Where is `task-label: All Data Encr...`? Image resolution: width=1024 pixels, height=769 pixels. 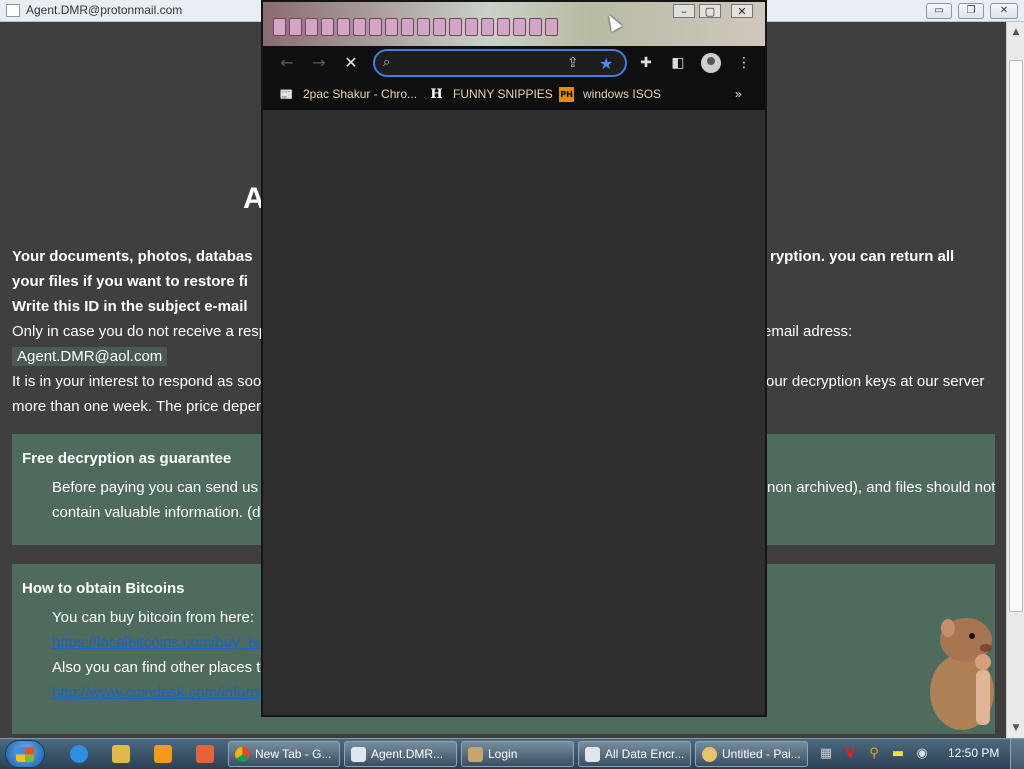 task-label: All Data Encr... is located at coordinates (645, 754).